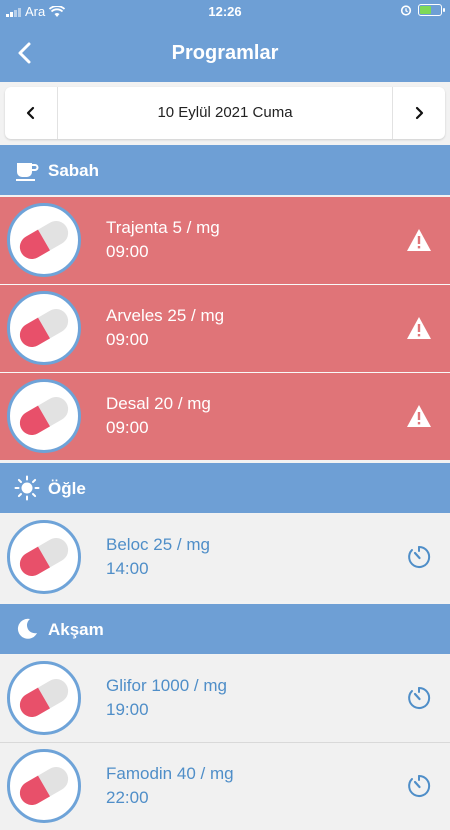  I want to click on section-label: Öğle, so click(67, 488).